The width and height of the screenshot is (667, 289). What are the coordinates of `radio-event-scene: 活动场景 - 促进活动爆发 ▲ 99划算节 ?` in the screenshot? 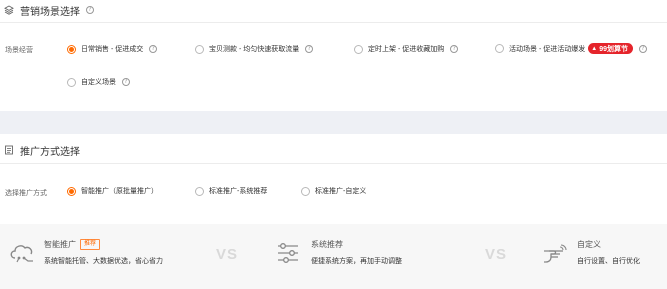 It's located at (571, 48).